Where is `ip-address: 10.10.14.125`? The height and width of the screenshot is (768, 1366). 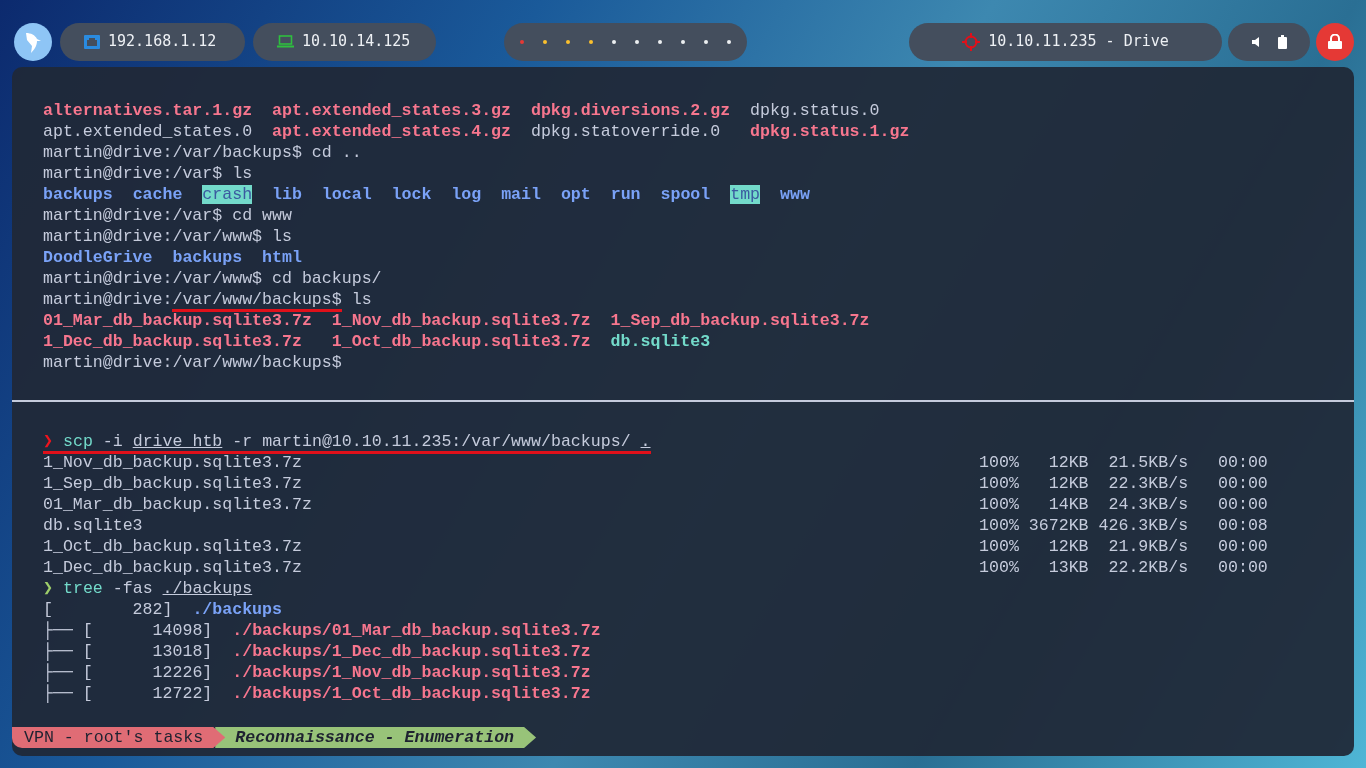
ip-address: 10.10.14.125 is located at coordinates (356, 42).